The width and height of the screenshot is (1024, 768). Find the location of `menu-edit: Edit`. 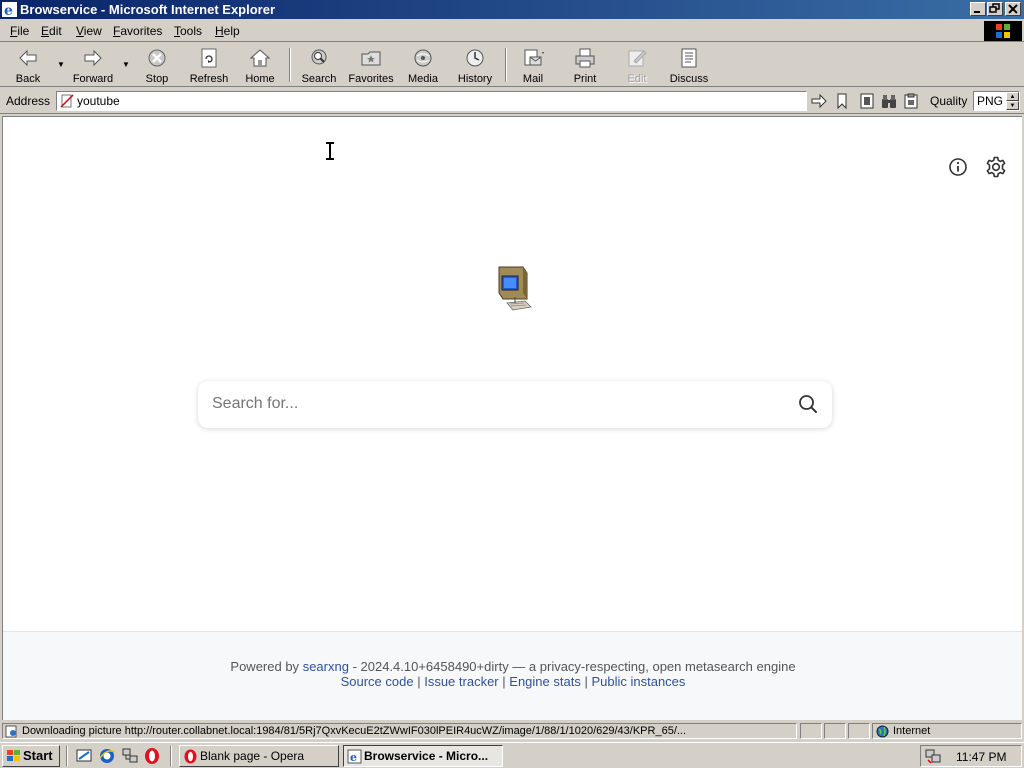

menu-edit: Edit is located at coordinates (51, 31).